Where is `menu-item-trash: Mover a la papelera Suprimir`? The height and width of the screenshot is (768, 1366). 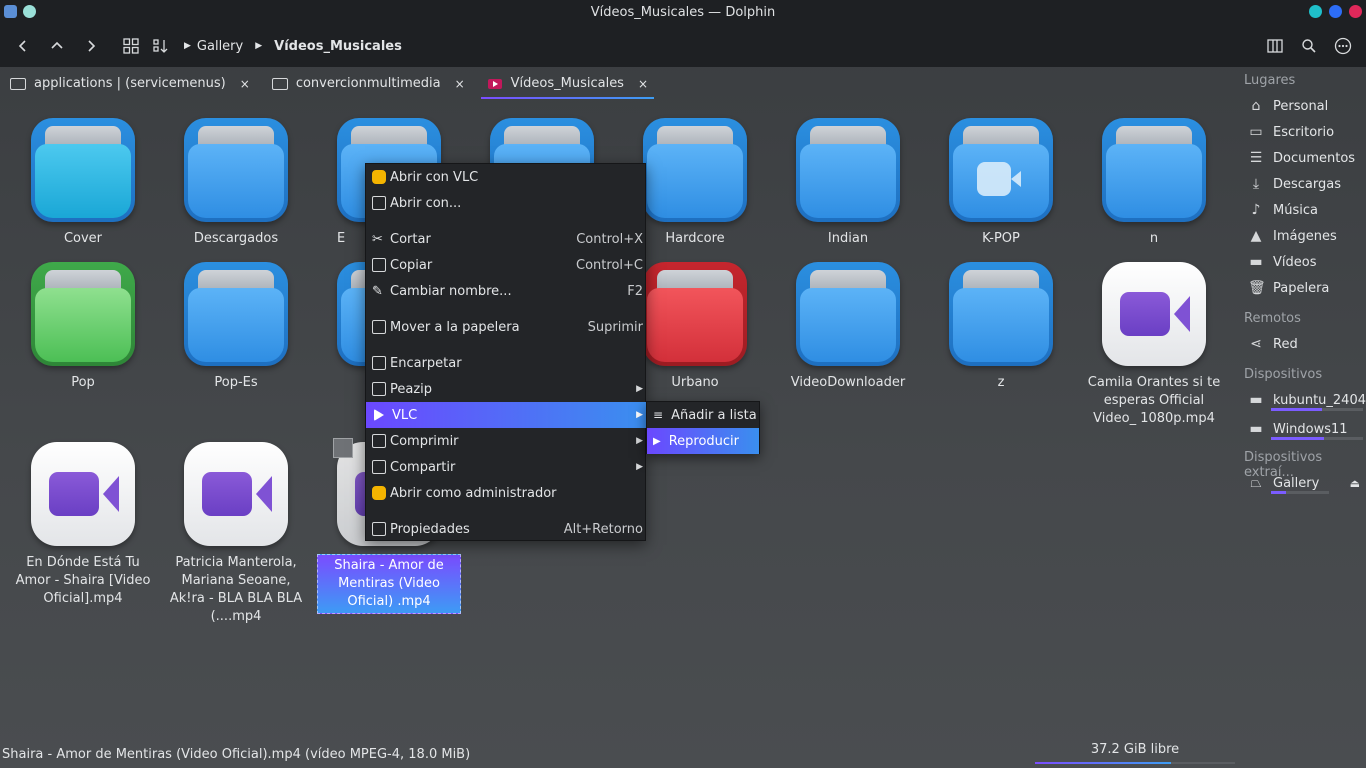 menu-item-trash: Mover a la papelera Suprimir is located at coordinates (506, 327).